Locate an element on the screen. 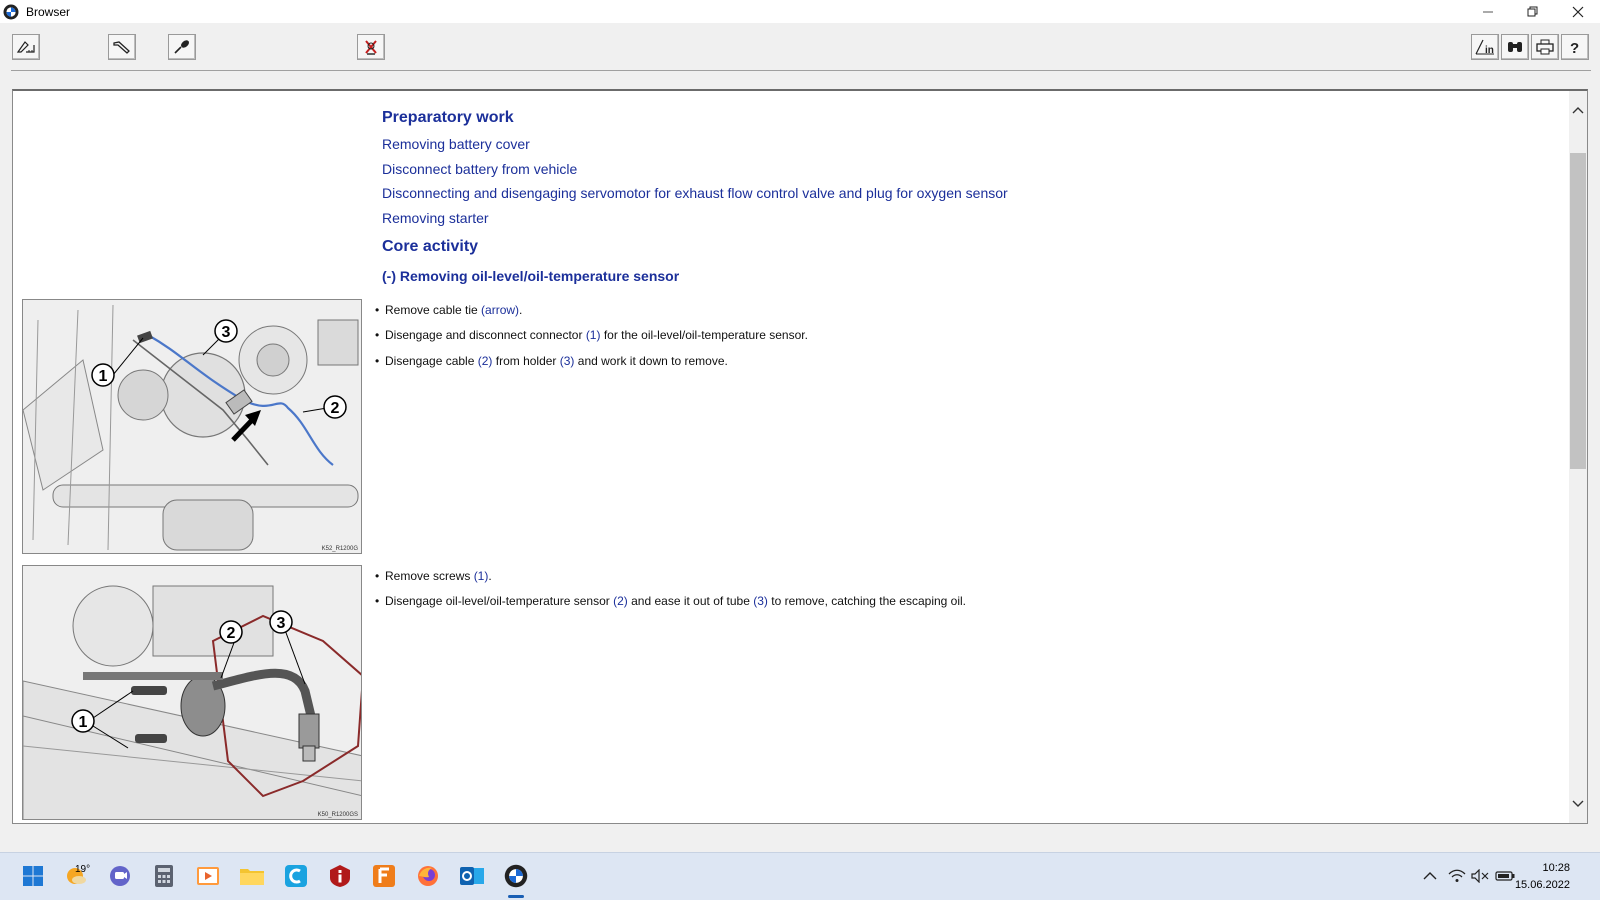 The width and height of the screenshot is (1600, 900). toolbar: in ? is located at coordinates (800, 48).